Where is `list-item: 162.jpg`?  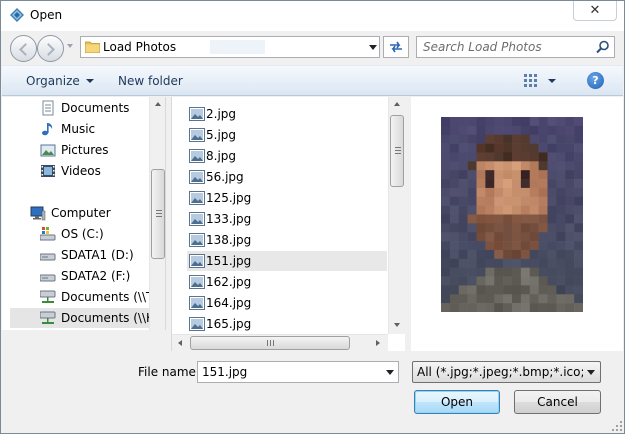 list-item: 162.jpg is located at coordinates (287, 282).